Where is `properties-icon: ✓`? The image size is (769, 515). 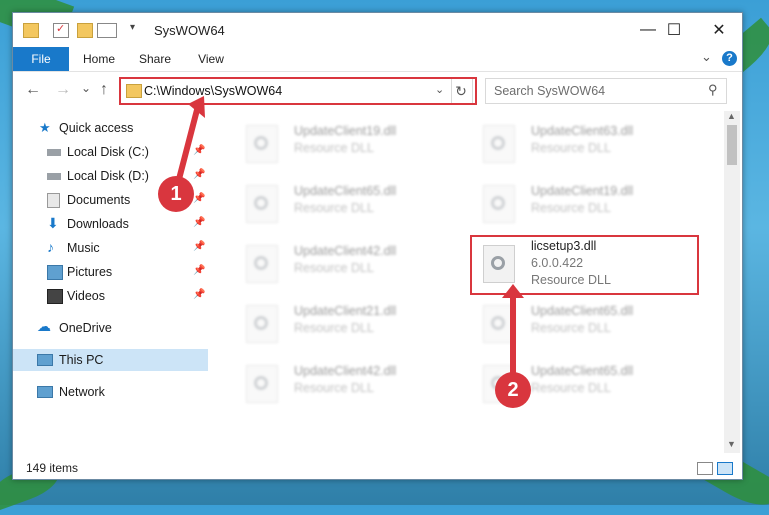
properties-icon: ✓ is located at coordinates (61, 30).